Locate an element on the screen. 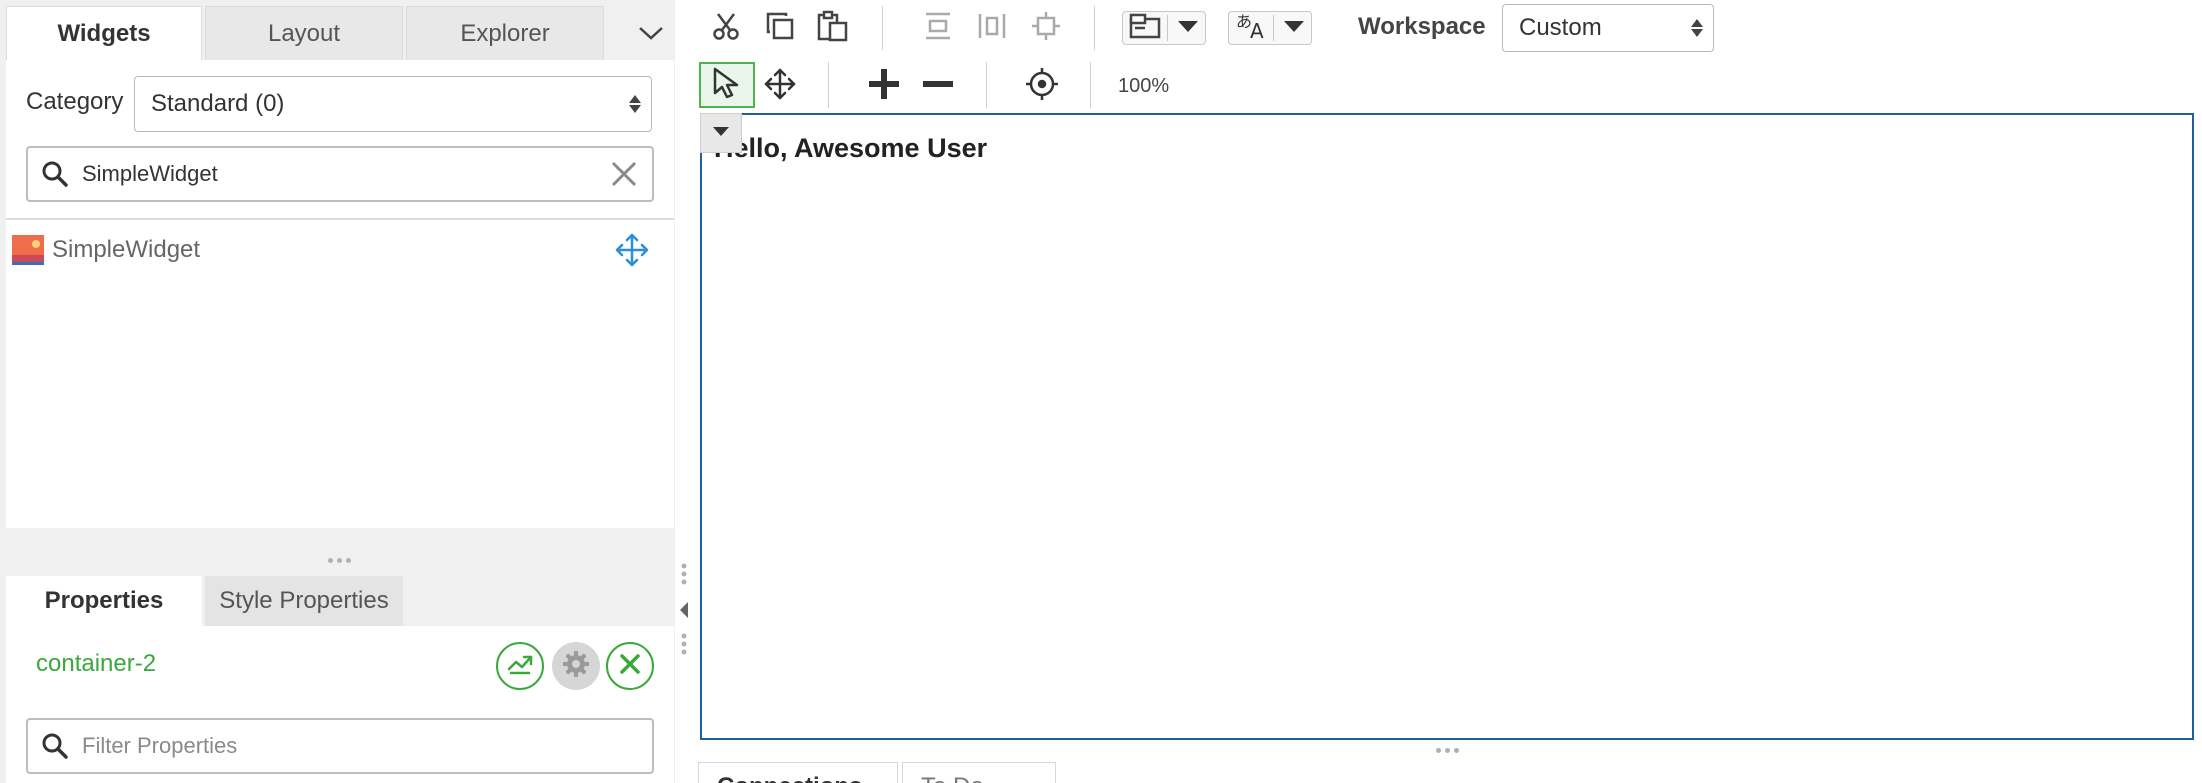 Image resolution: width=2202 pixels, height=783 pixels. gear-icon is located at coordinates (576, 666).